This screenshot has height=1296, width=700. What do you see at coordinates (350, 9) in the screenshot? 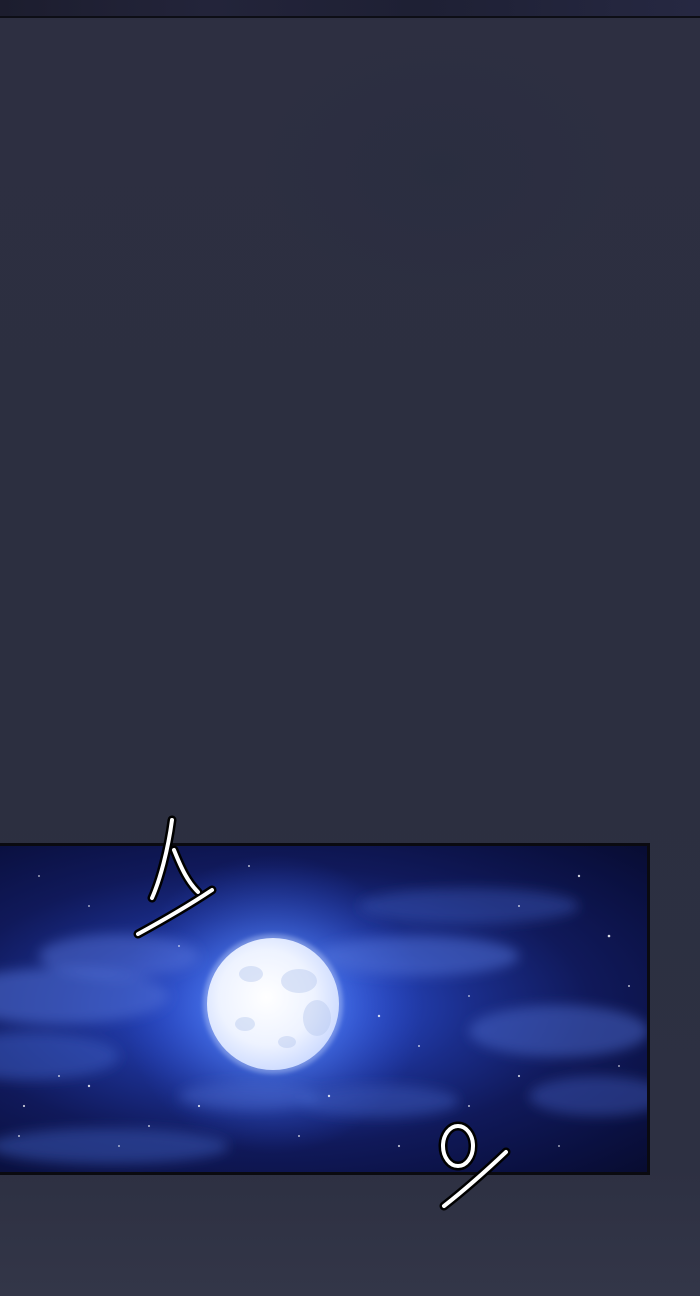
I see `previous-panel-edge` at bounding box center [350, 9].